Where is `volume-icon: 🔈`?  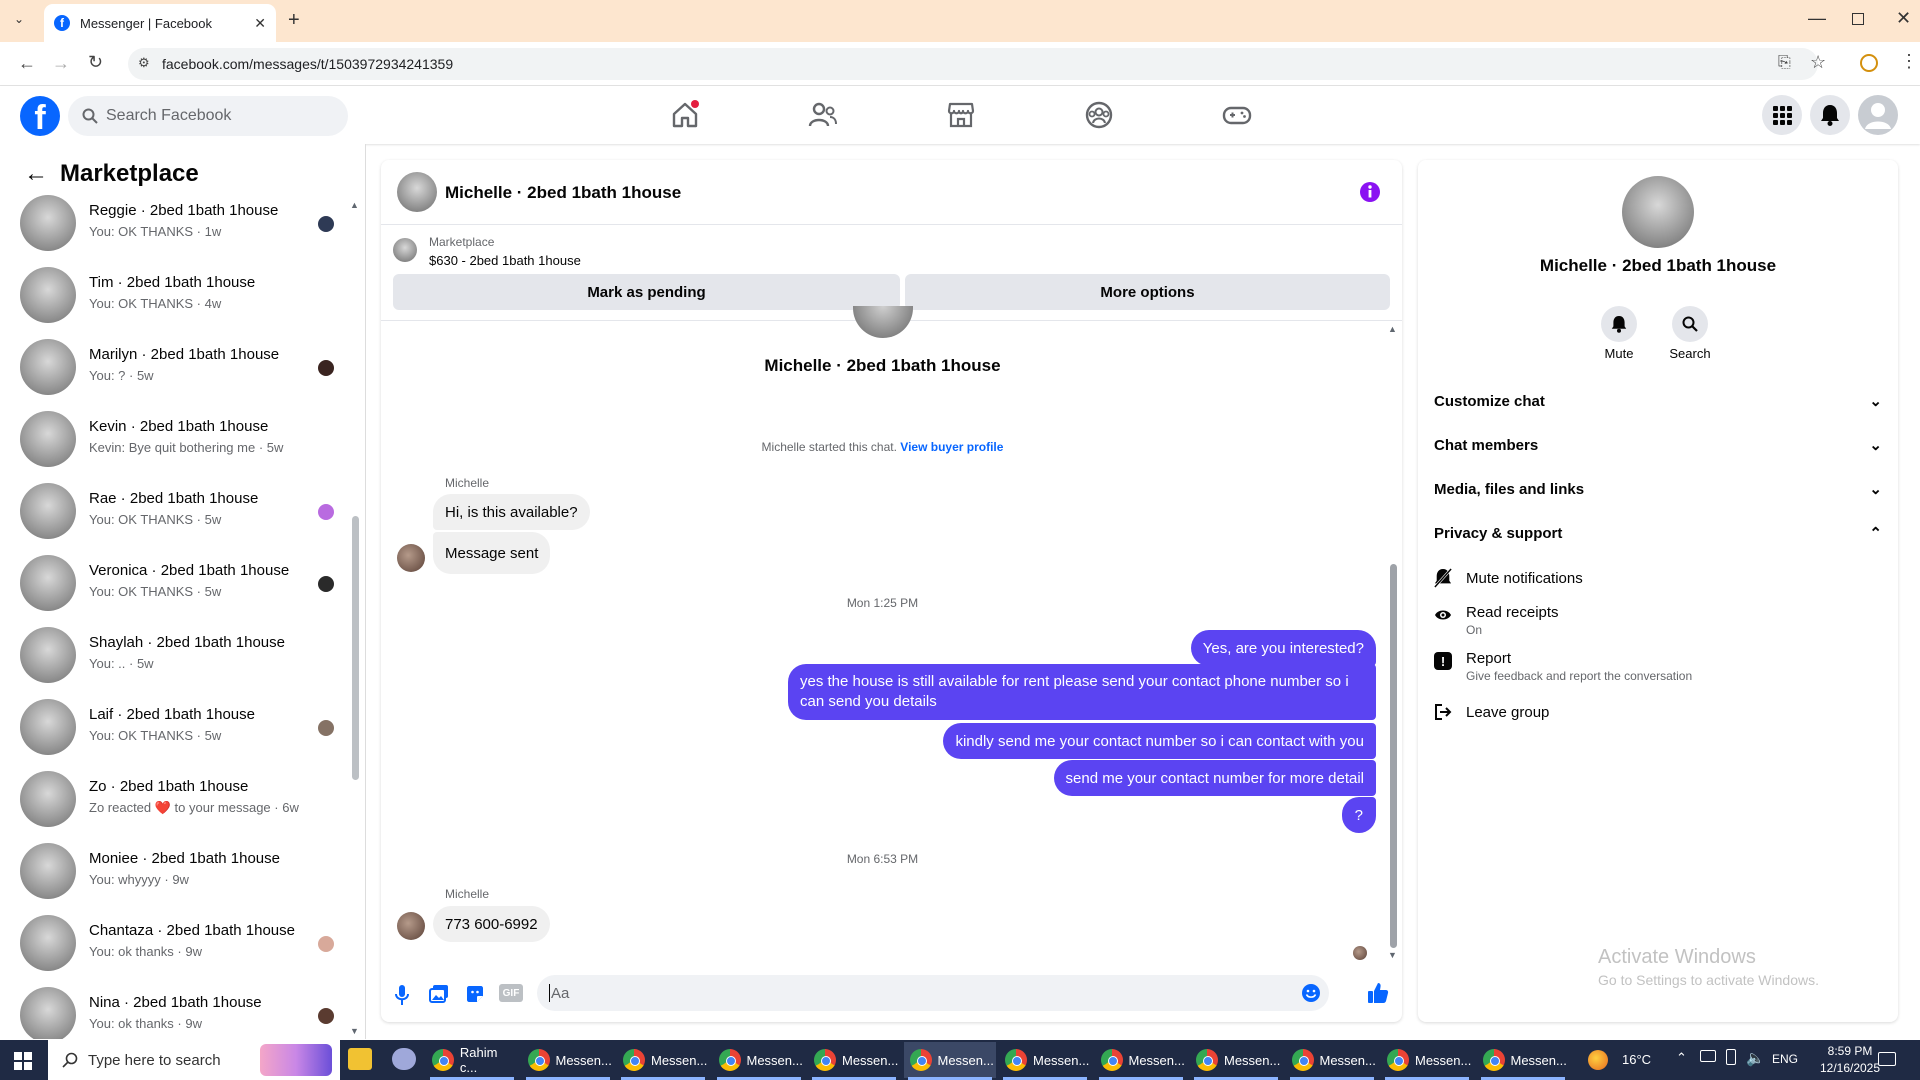
volume-icon: 🔈 is located at coordinates (1755, 1058).